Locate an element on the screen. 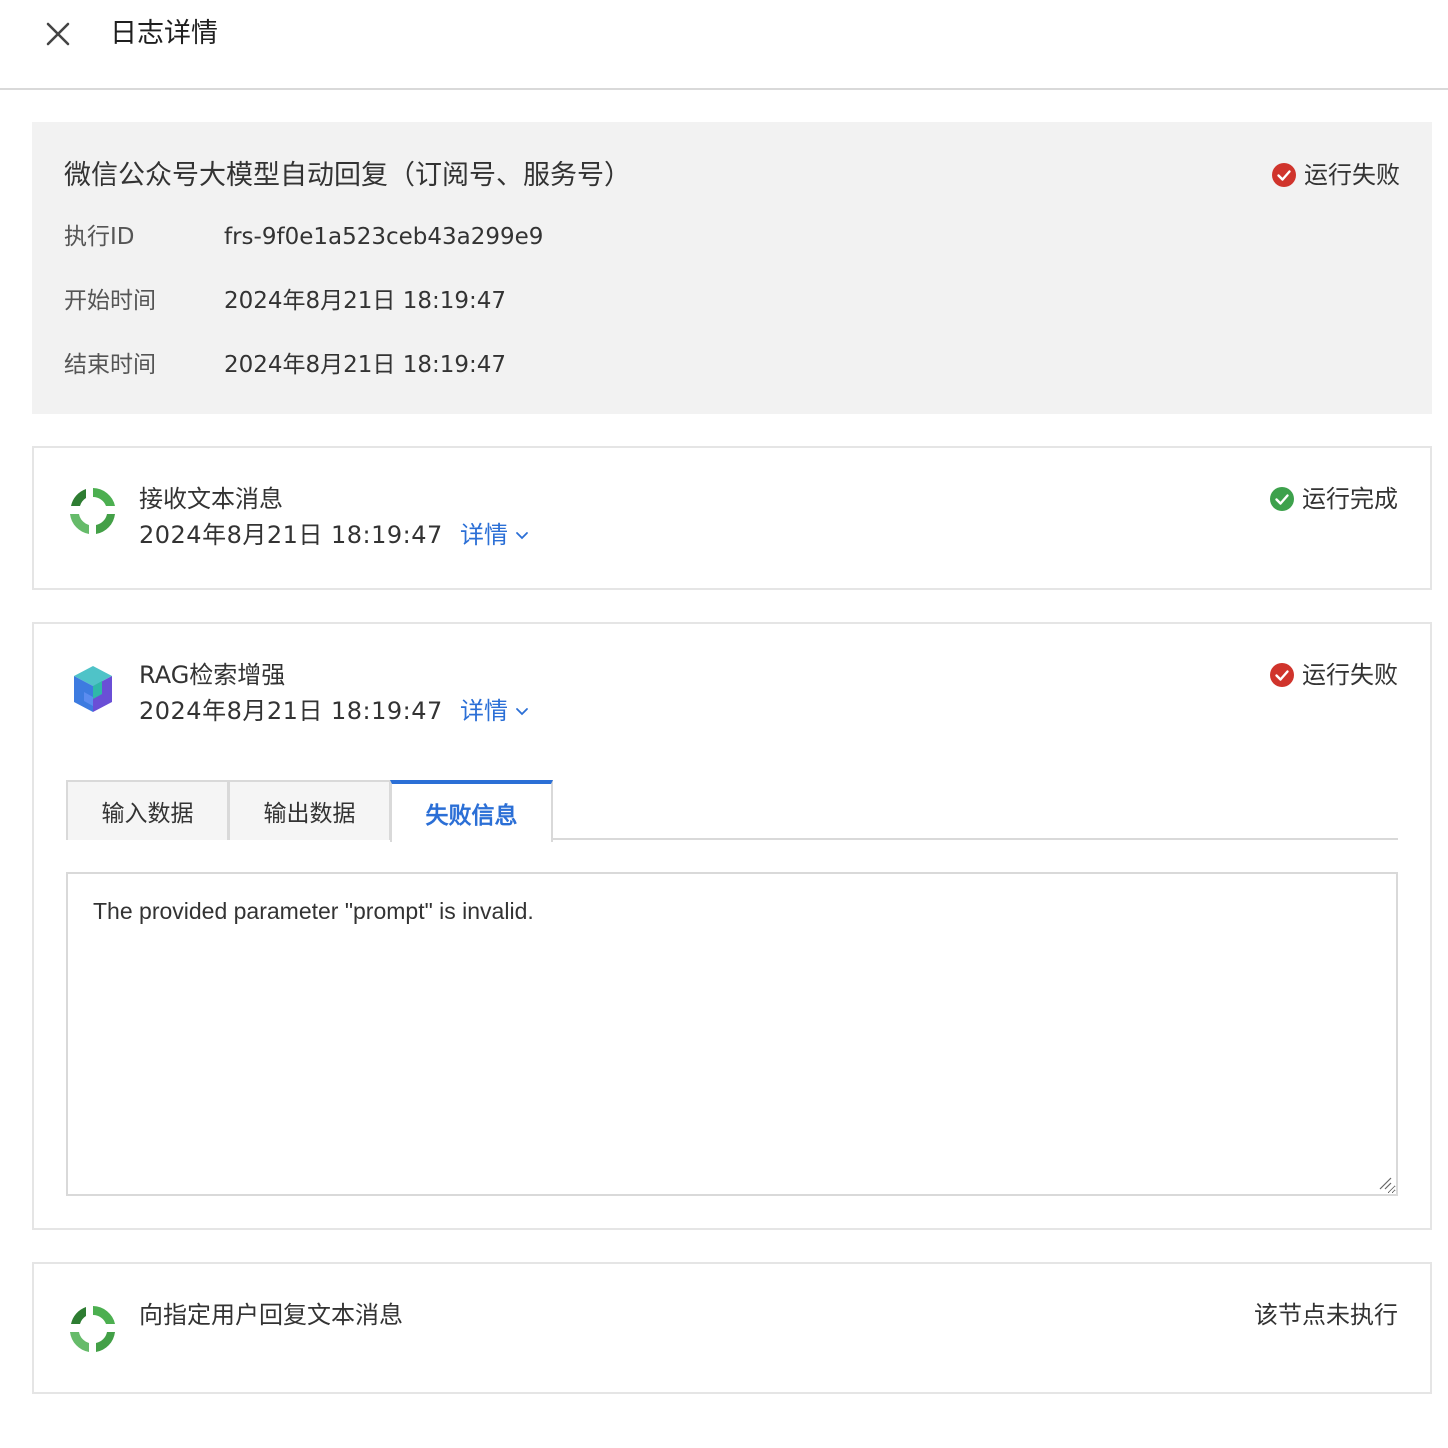  drawer-header: 日志详情 is located at coordinates (724, 45).